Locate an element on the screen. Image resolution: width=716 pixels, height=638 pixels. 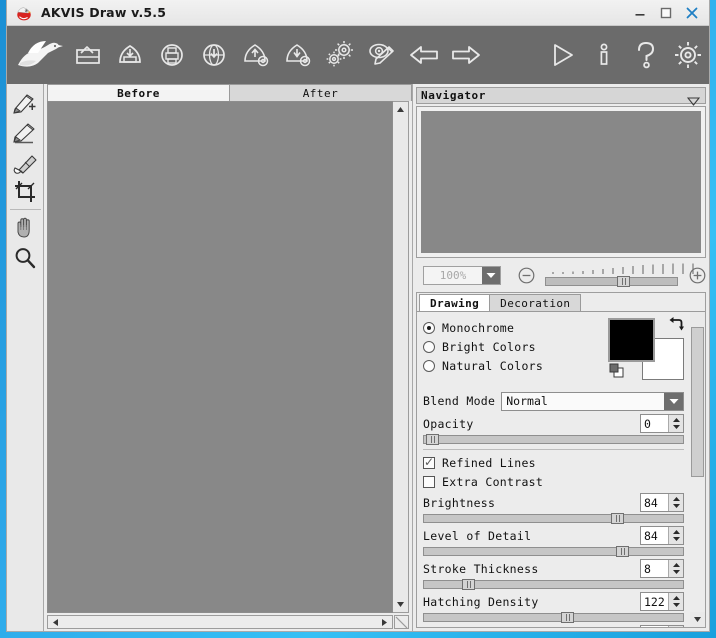
scroll-left-button is located at coordinates (55, 622).